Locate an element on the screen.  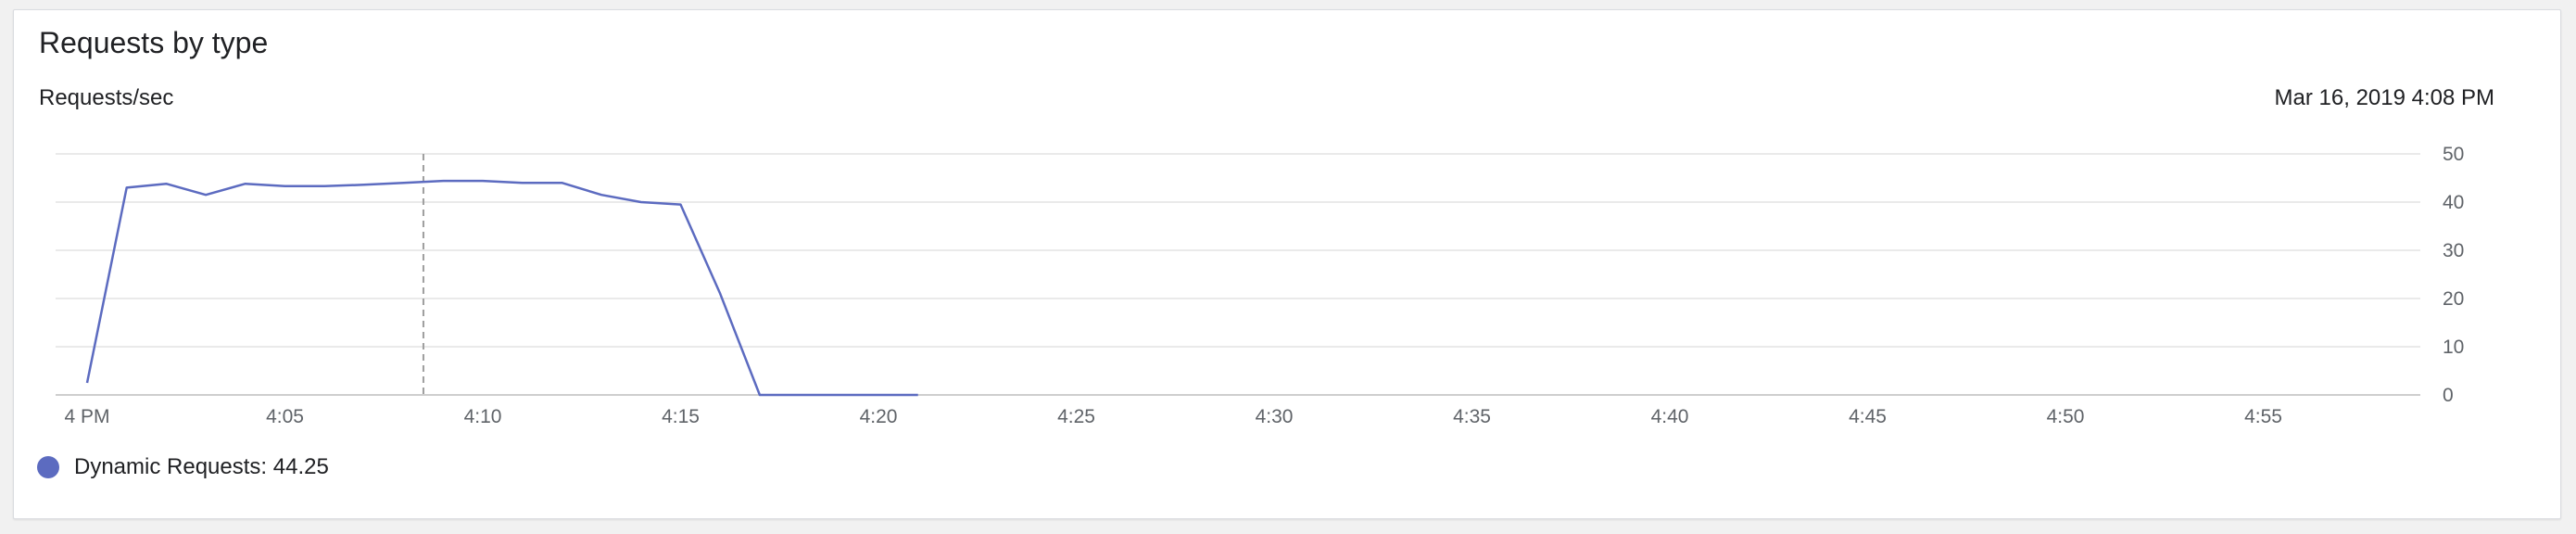
y-tick-label: 0 is located at coordinates (2449, 395).